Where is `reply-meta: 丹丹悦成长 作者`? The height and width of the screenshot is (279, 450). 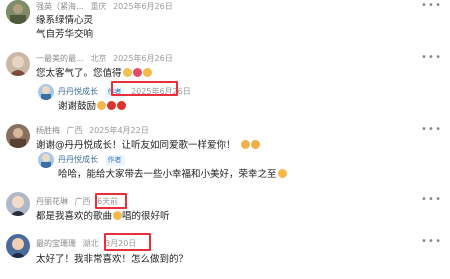
reply-meta: 丹丹悦成长 作者 is located at coordinates (93, 160).